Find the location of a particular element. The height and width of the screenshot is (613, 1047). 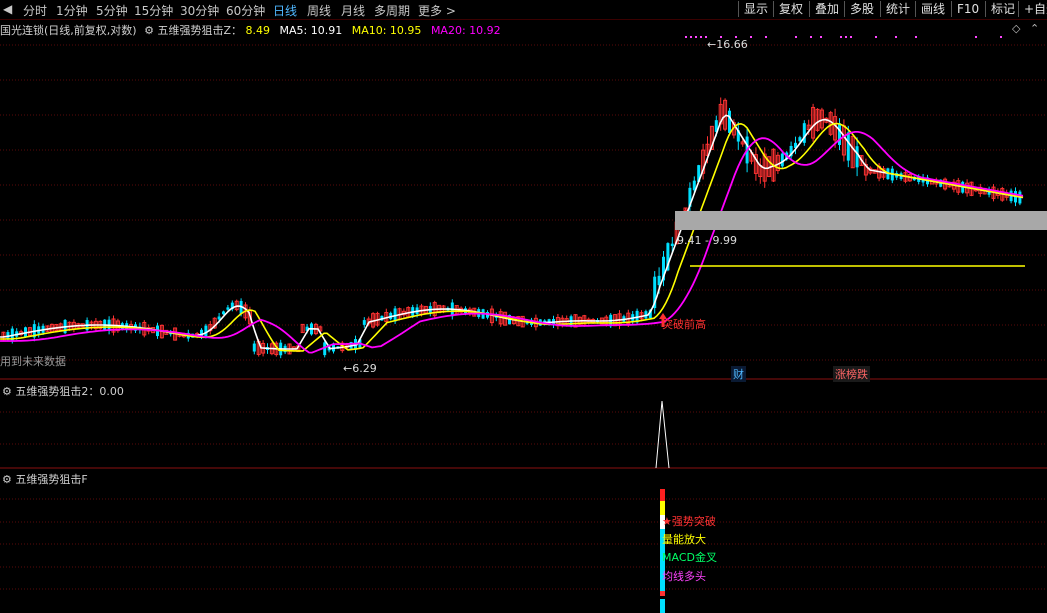

tab-monthly: 月线 is located at coordinates (353, 10).